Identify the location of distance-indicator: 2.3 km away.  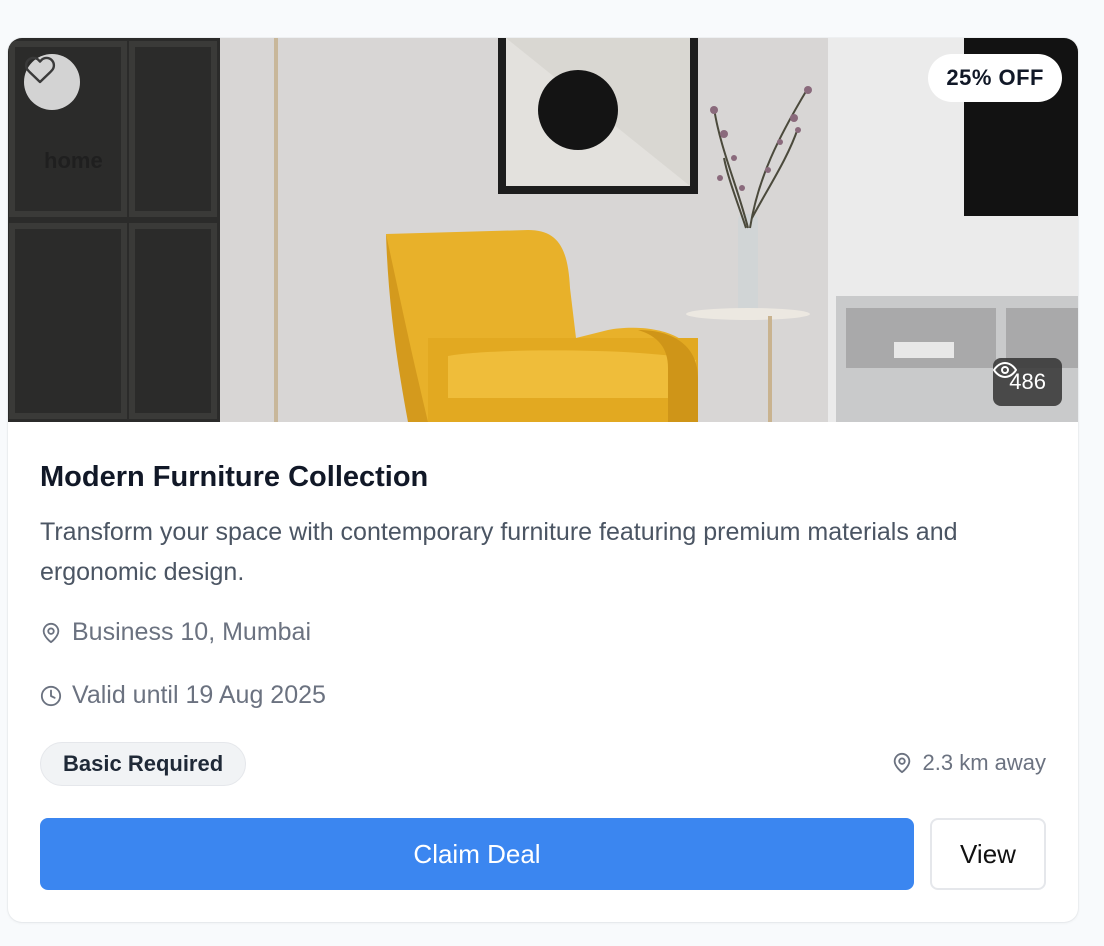
(969, 763).